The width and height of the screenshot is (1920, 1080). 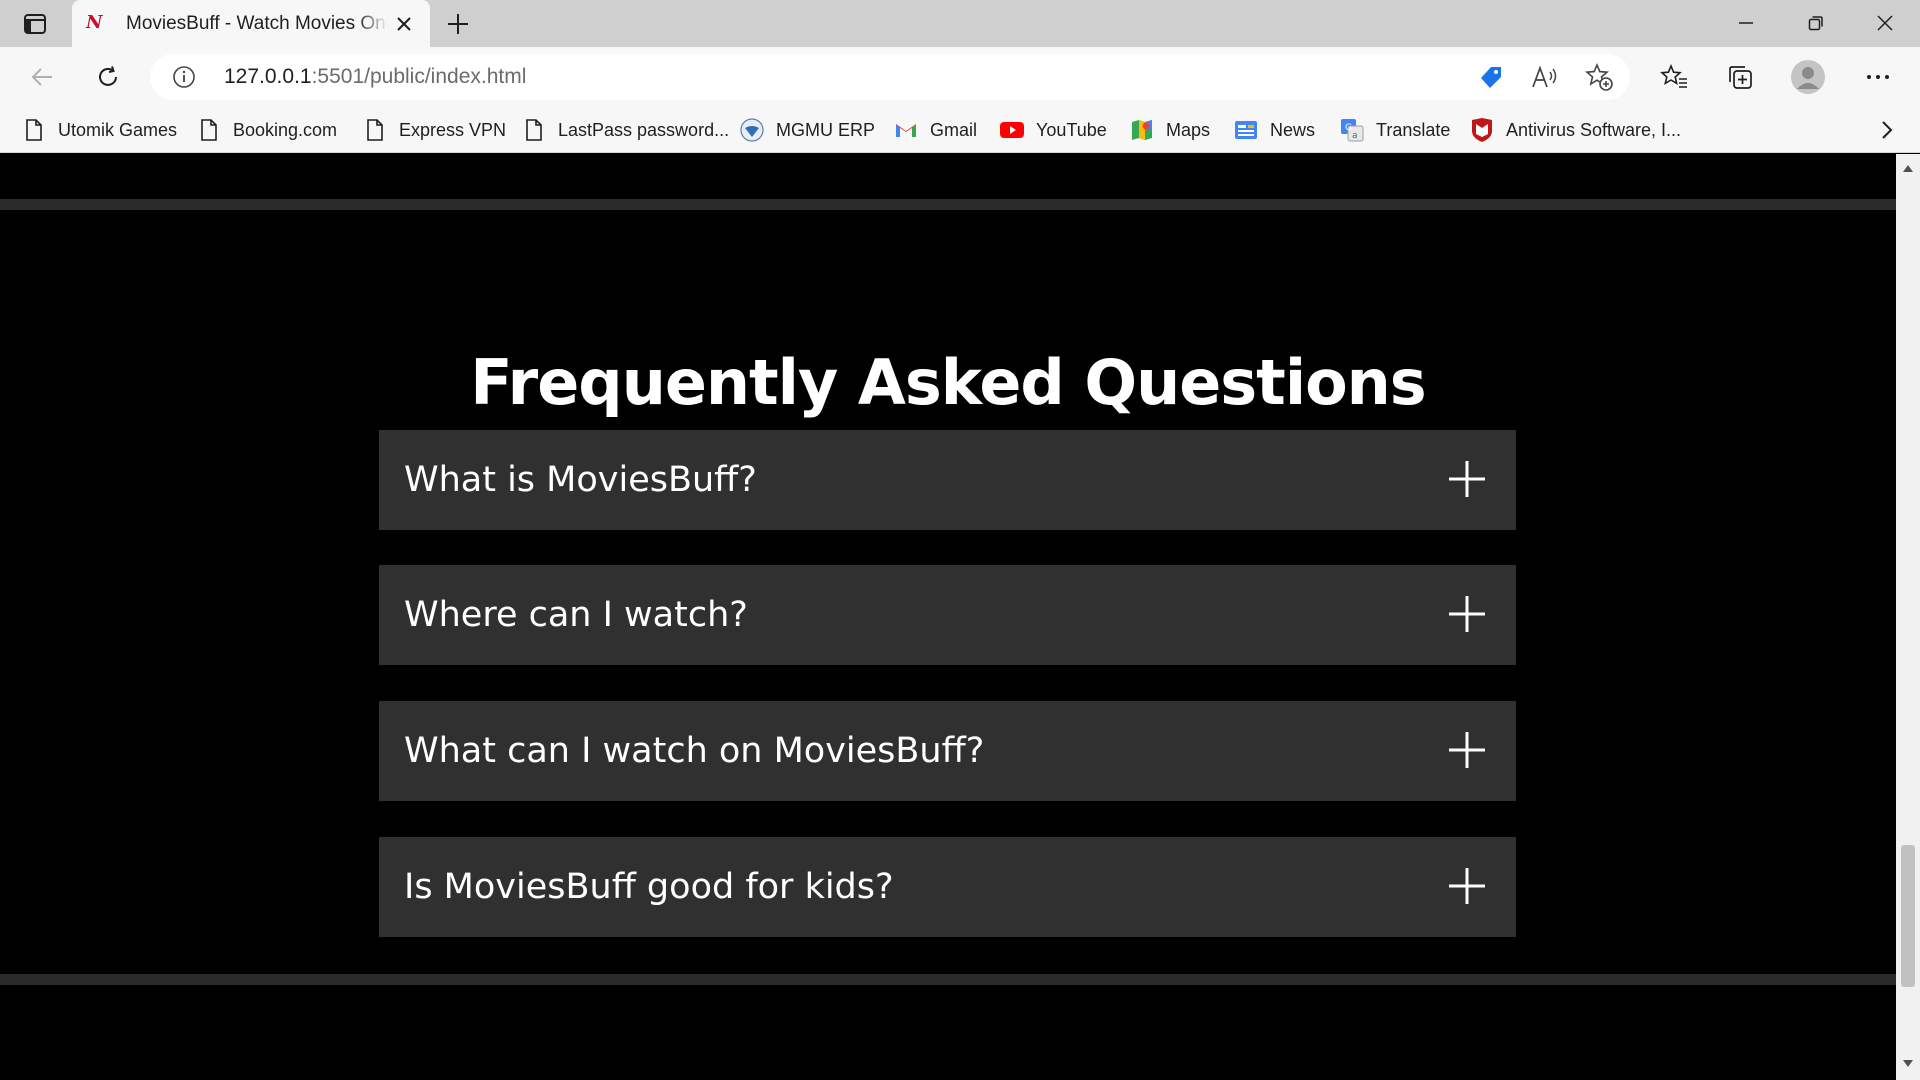 I want to click on bookmark-gmail: Gmail, so click(x=935, y=130).